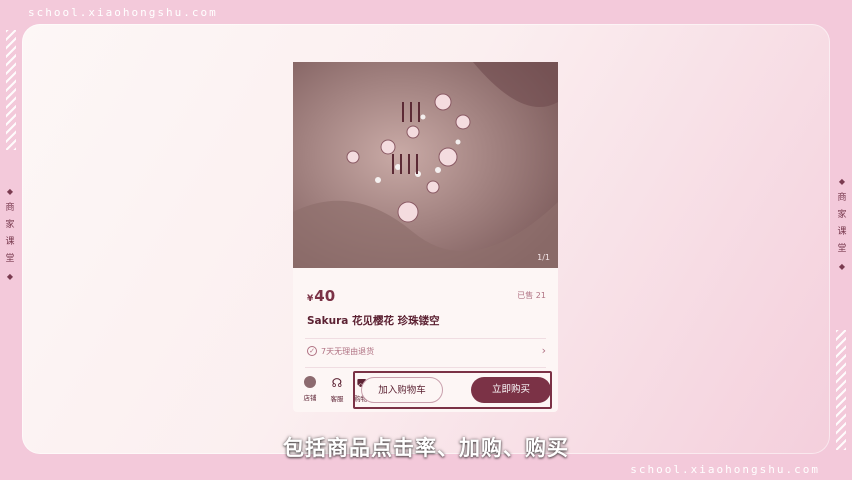  Describe the element at coordinates (310, 382) in the screenshot. I see `store-icon` at that location.